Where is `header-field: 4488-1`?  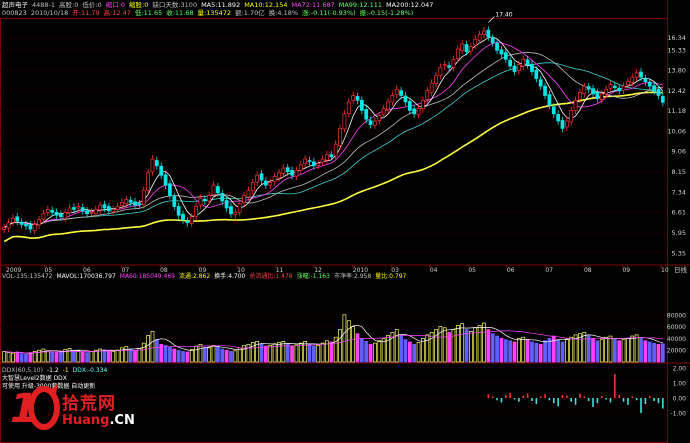 header-field: 4488-1 is located at coordinates (44, 5).